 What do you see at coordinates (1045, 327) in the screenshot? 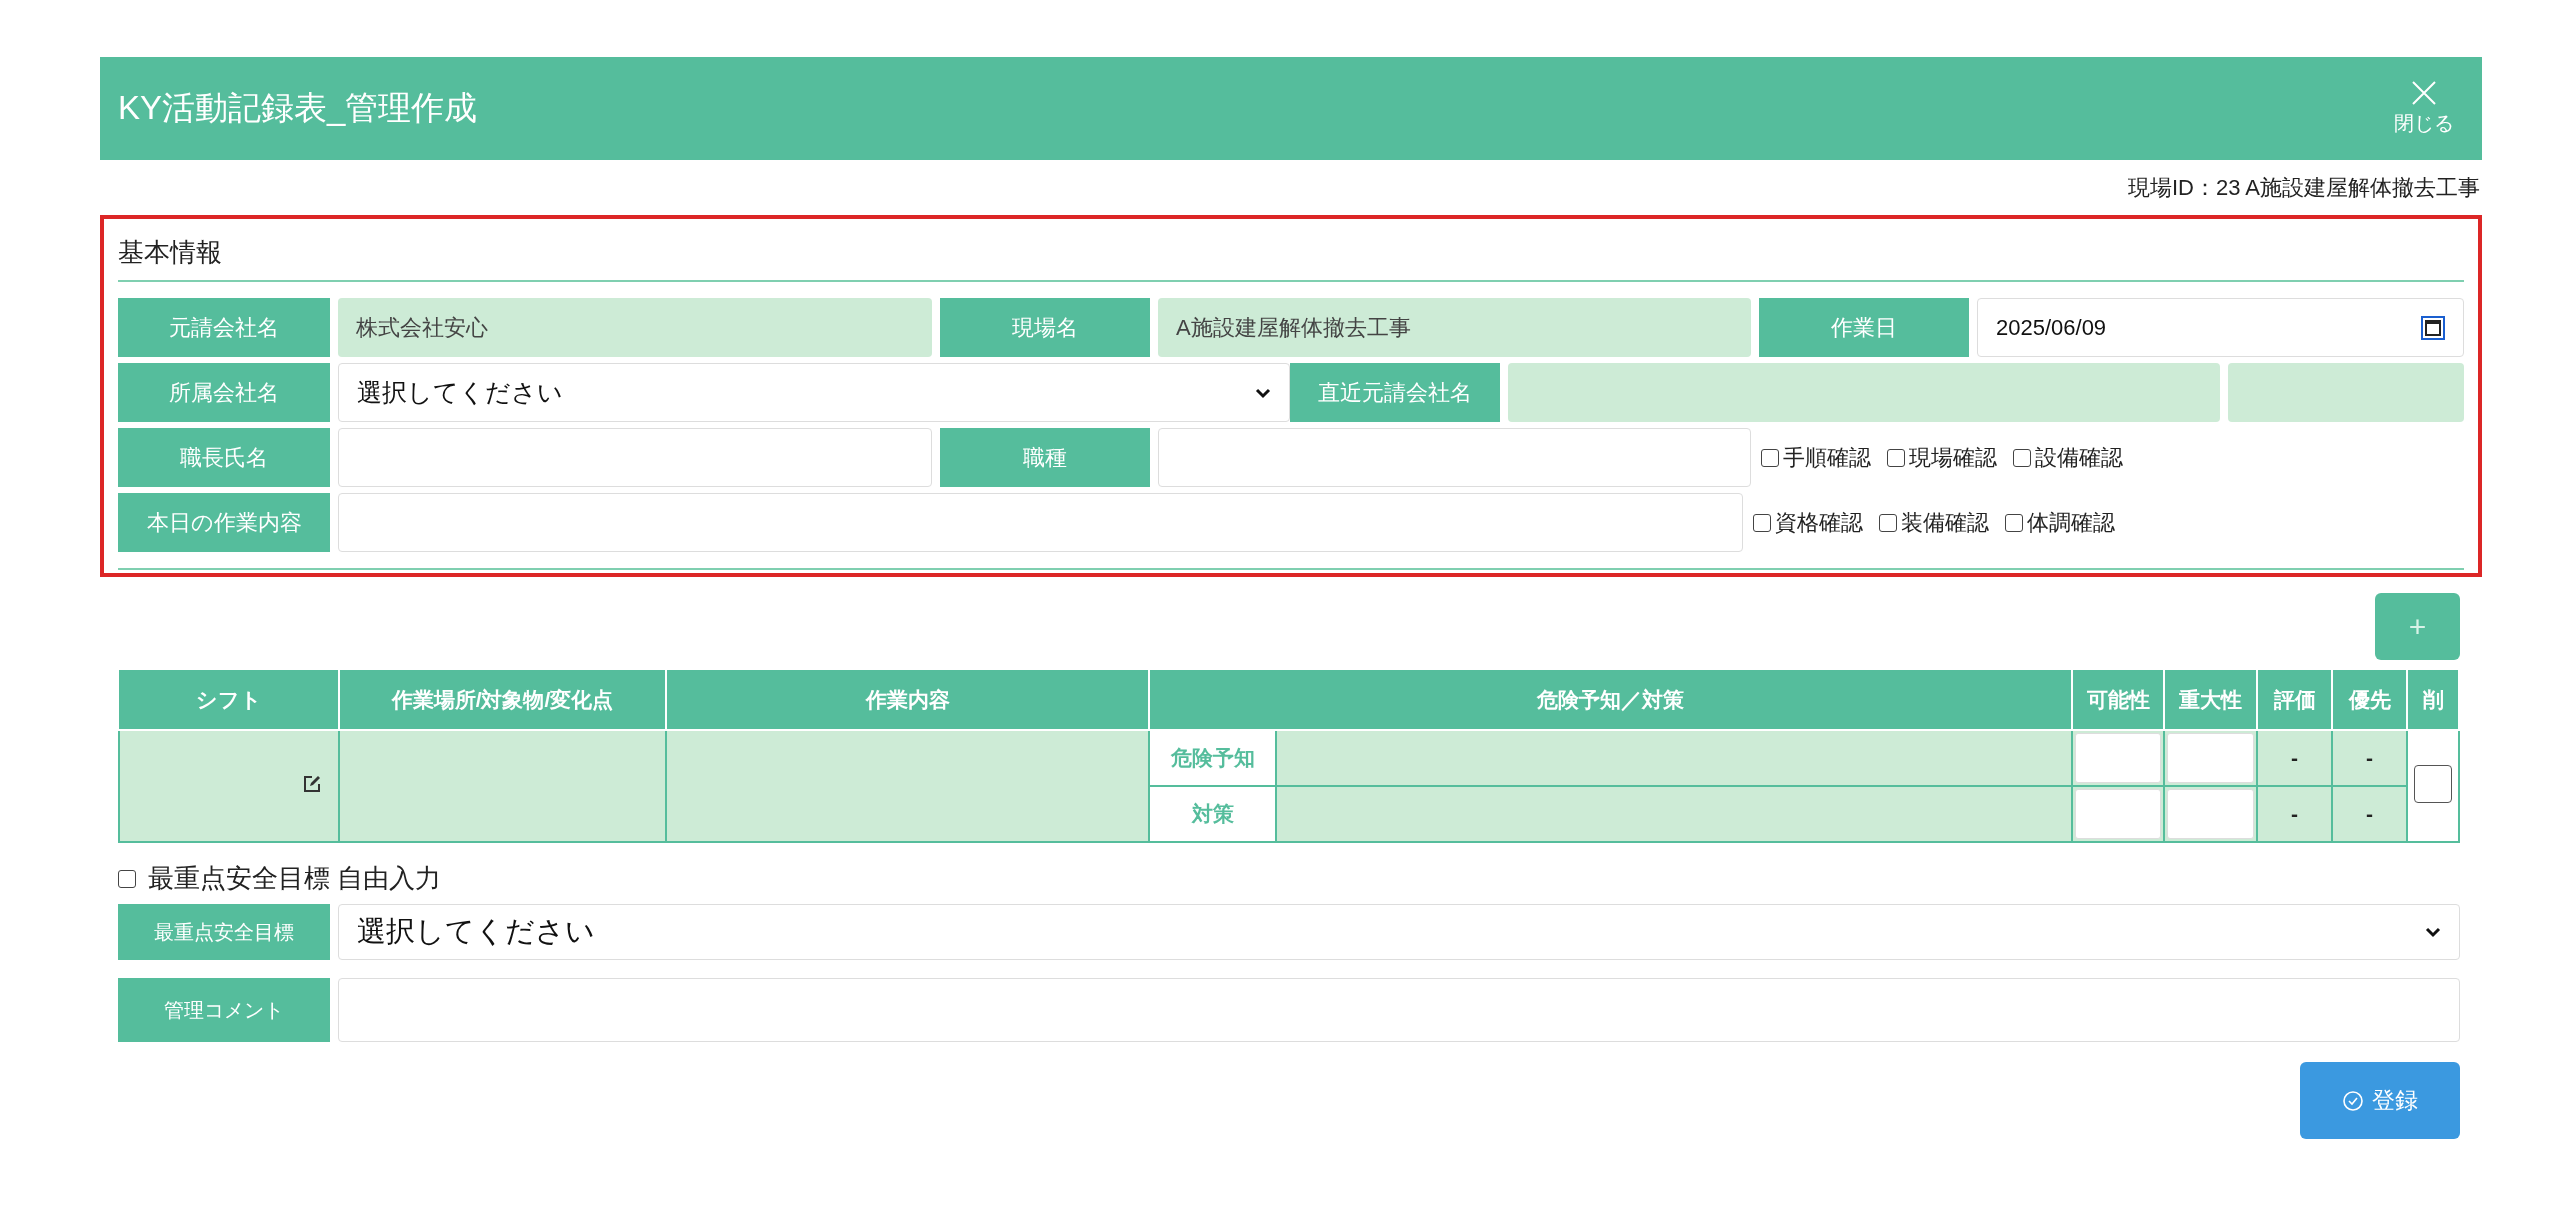
I see `field-label: 現場名` at bounding box center [1045, 327].